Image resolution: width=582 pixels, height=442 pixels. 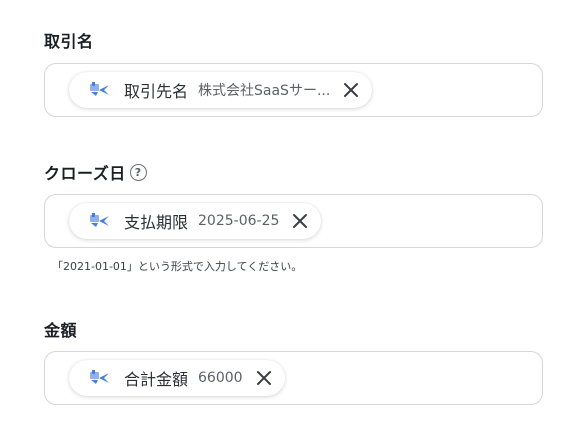 I want to click on amount-input: 合計金額 66000, so click(x=293, y=378).